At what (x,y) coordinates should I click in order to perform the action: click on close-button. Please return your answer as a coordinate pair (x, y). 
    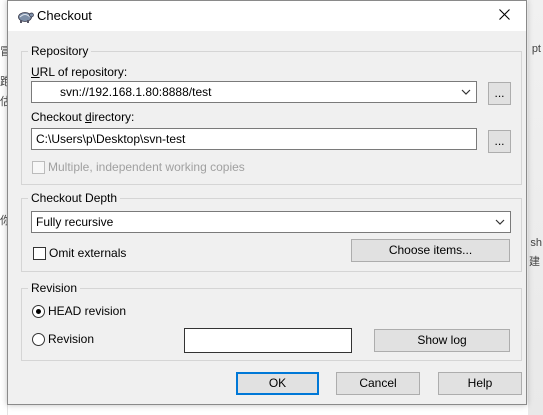
    Looking at the image, I should click on (504, 16).